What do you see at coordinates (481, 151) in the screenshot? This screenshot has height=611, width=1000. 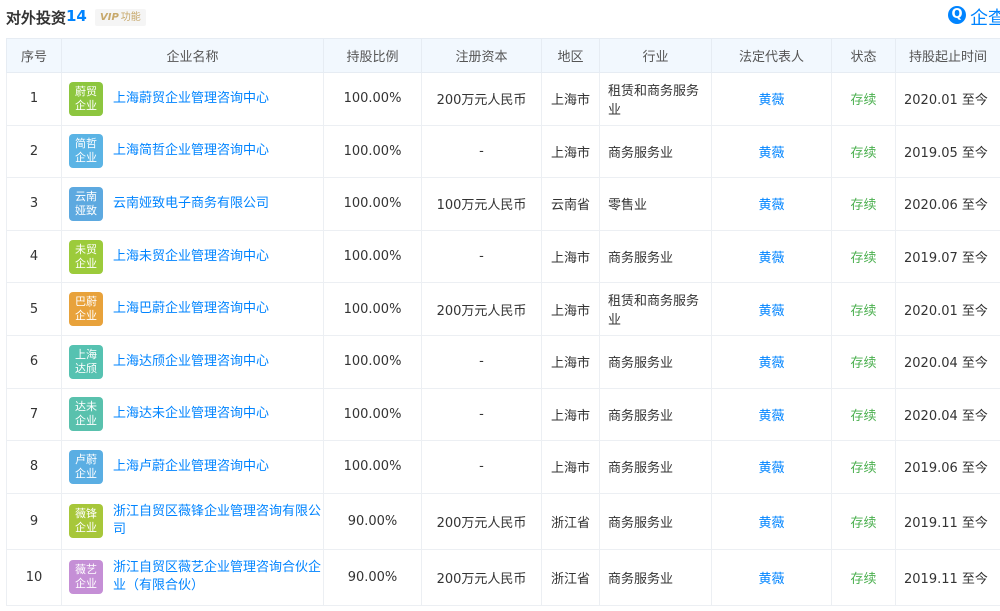 I see `registered-capital: -` at bounding box center [481, 151].